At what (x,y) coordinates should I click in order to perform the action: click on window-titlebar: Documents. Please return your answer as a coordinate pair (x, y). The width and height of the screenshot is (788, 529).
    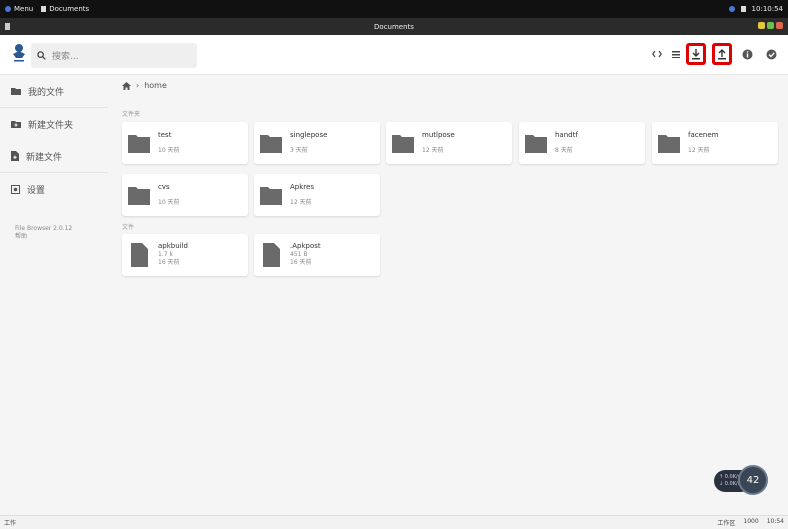
    Looking at the image, I should click on (394, 26).